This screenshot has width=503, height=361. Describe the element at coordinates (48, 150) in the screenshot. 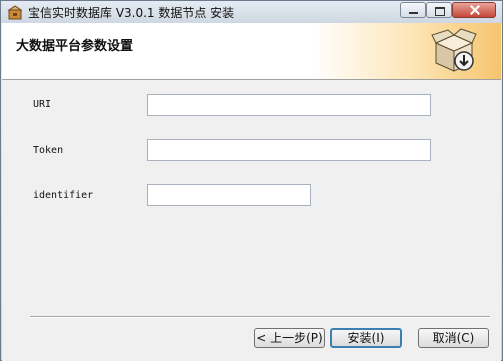

I see `token-label: Token` at that location.